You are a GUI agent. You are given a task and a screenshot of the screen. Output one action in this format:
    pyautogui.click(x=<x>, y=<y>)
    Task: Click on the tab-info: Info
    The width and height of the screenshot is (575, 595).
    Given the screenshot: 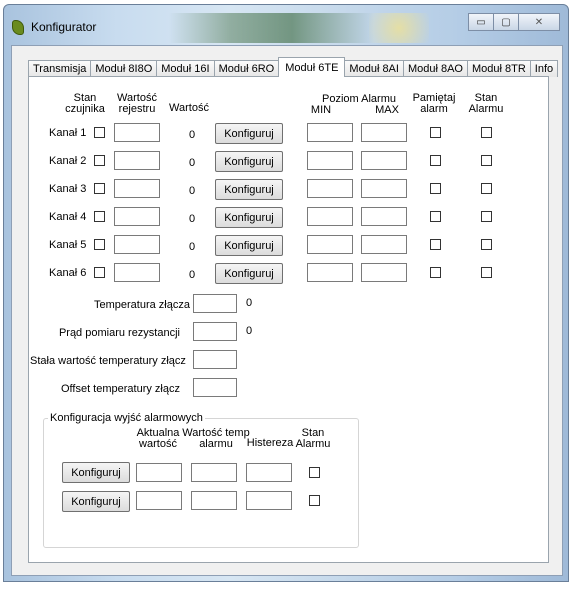 What is the action you would take?
    pyautogui.click(x=544, y=68)
    